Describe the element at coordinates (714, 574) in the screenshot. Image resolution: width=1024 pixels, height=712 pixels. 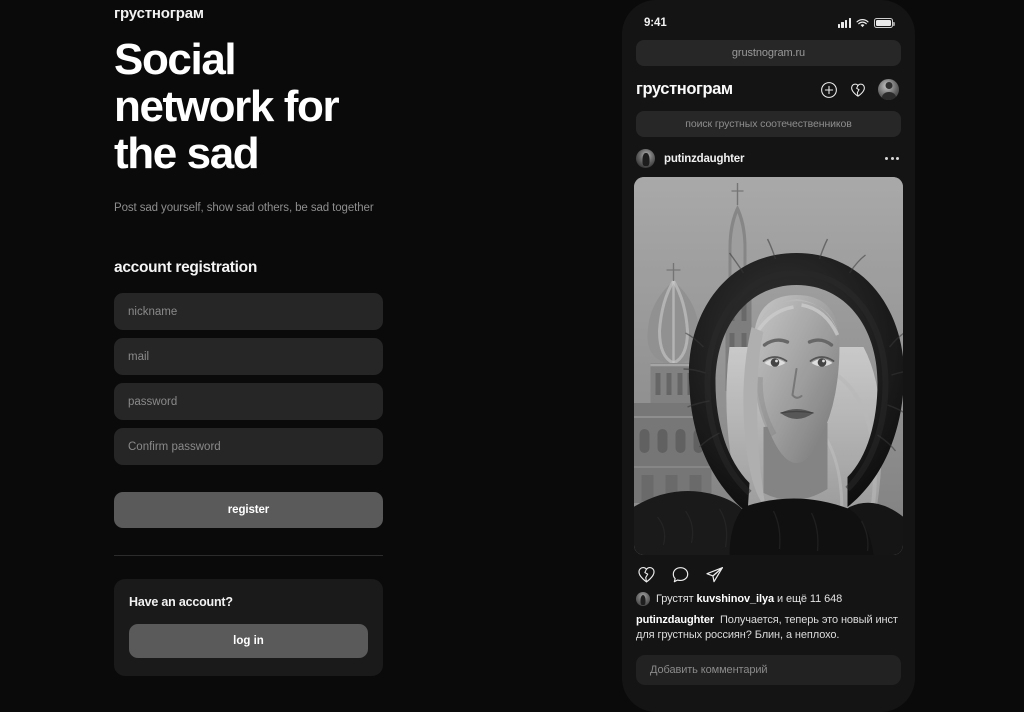
I see `share-icon` at that location.